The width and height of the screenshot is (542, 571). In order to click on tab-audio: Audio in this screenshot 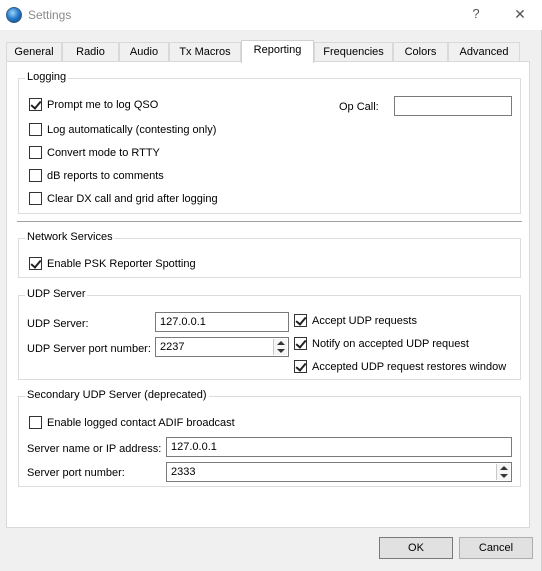, I will do `click(144, 52)`.